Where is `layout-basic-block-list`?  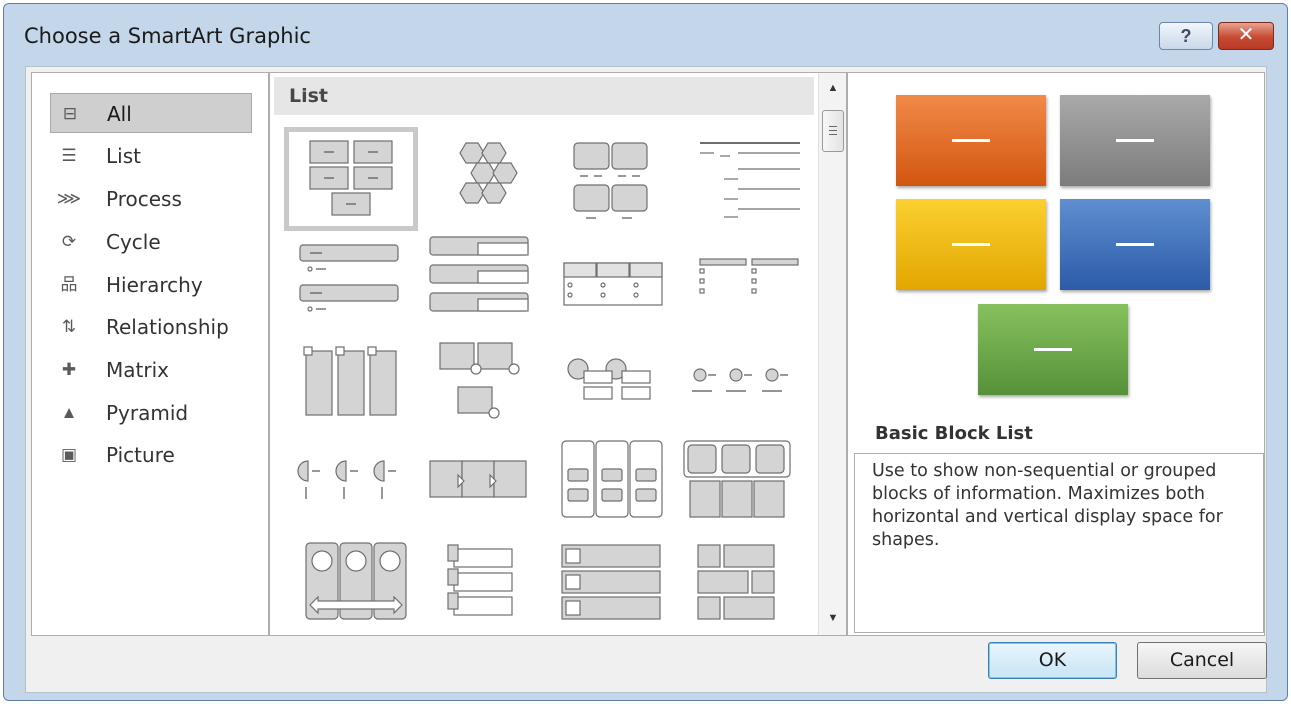
layout-basic-block-list is located at coordinates (351, 179).